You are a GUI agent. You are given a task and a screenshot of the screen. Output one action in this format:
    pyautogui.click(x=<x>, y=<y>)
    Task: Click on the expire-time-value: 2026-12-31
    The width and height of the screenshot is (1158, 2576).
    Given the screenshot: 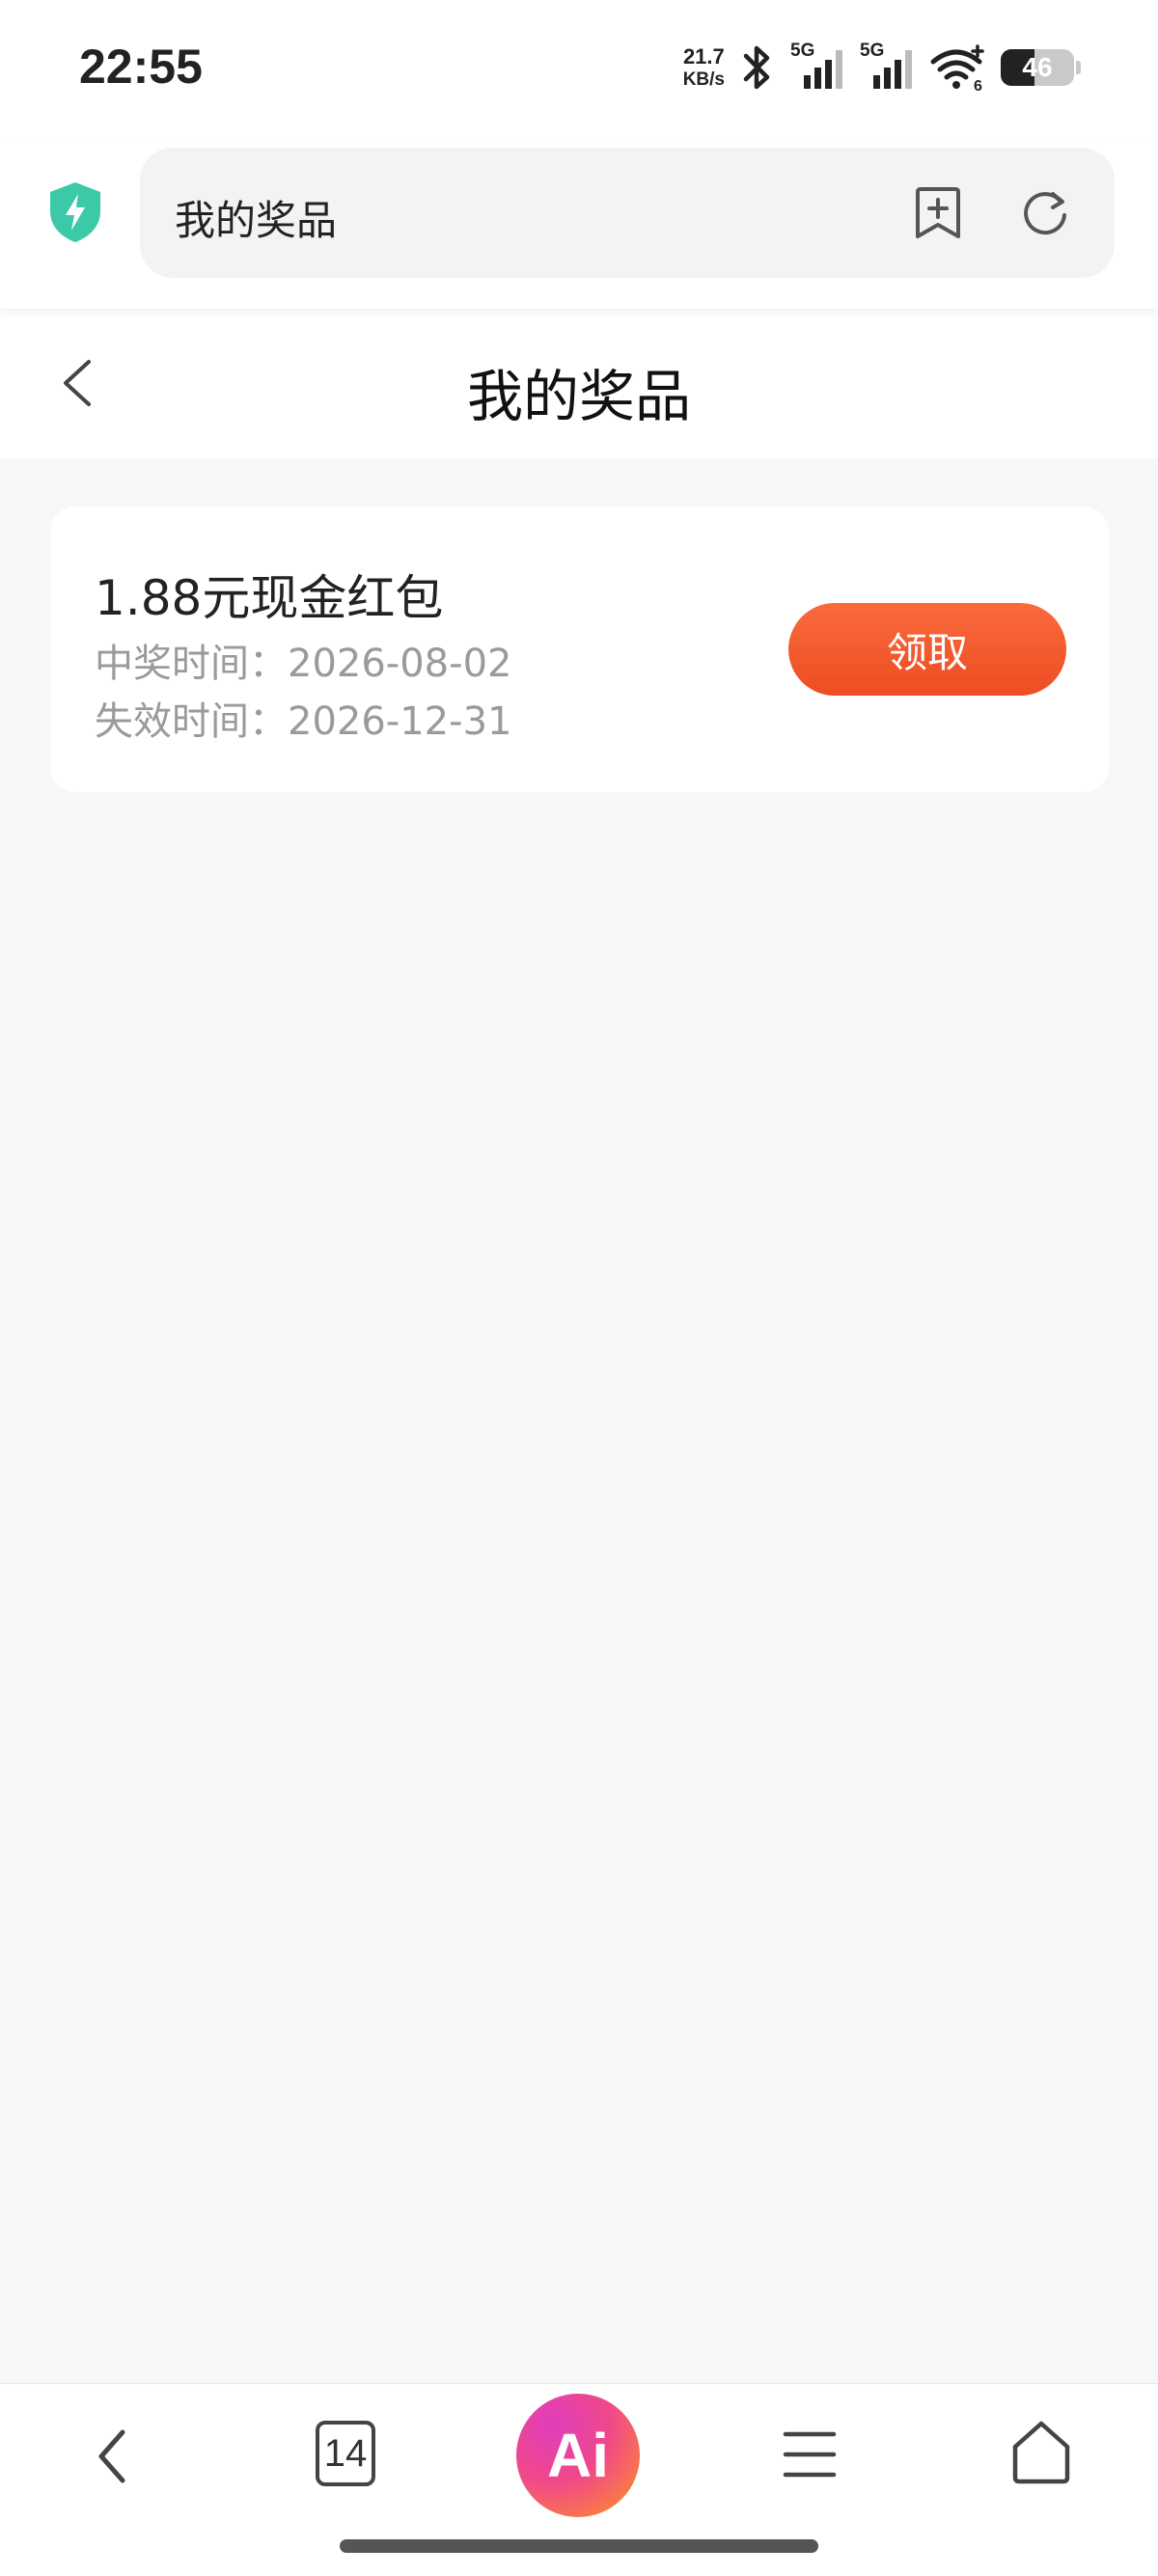 What is the action you would take?
    pyautogui.click(x=400, y=721)
    